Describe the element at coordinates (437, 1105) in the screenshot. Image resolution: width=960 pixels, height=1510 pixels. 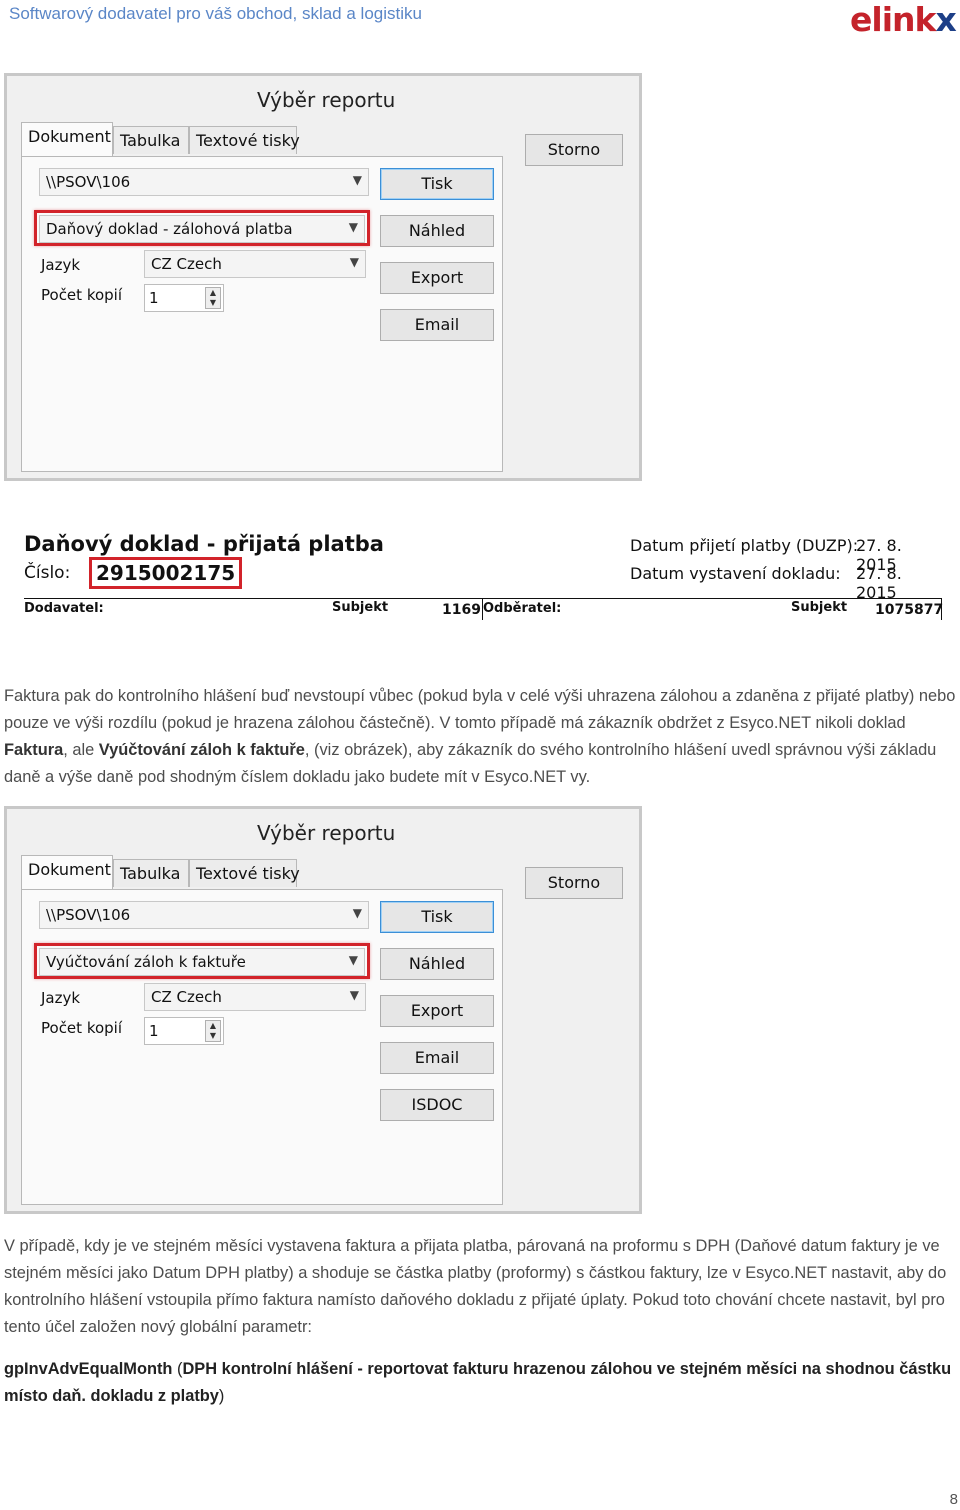
I see `isdoc-button: ISDOC` at that location.